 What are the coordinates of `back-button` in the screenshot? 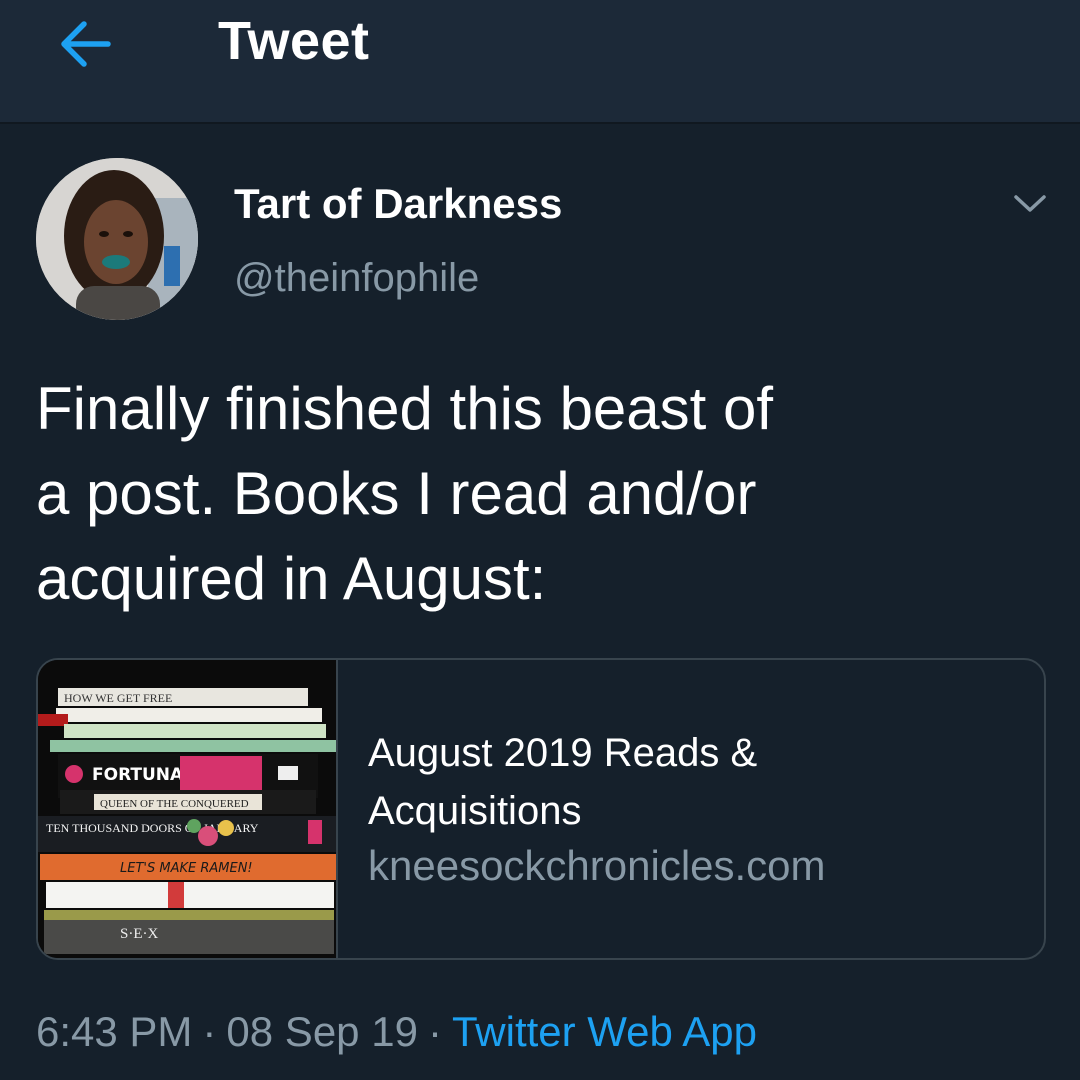 It's located at (85, 44).